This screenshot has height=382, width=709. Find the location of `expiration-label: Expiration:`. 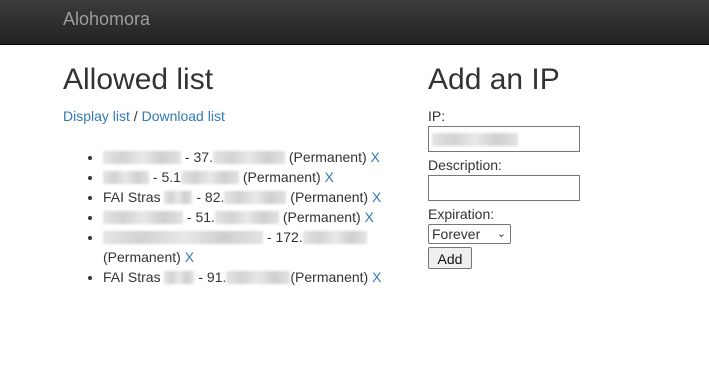

expiration-label: Expiration: is located at coordinates (461, 214).